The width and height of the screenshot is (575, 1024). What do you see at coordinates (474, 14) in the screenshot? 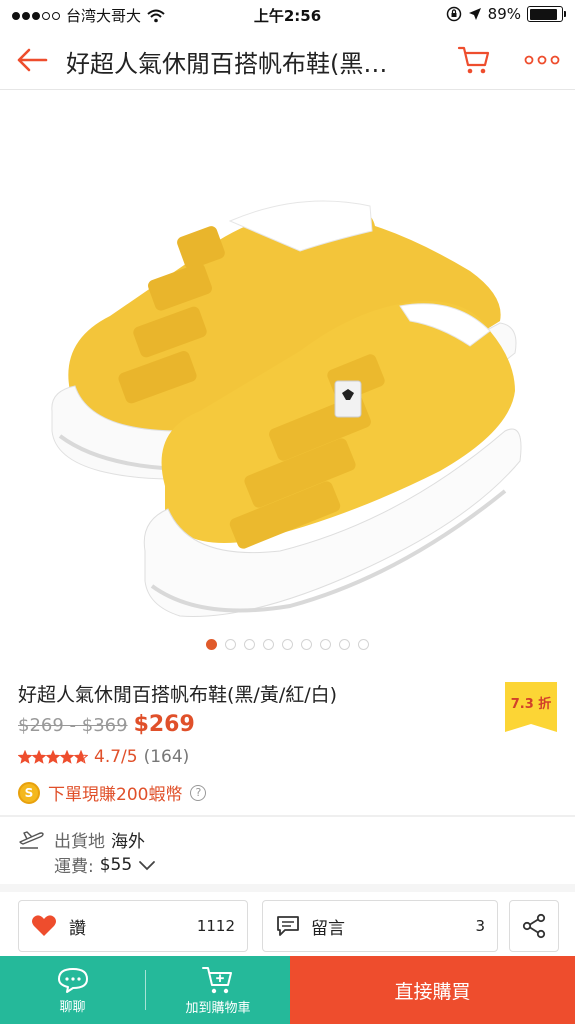
I see `location-arrow-icon` at bounding box center [474, 14].